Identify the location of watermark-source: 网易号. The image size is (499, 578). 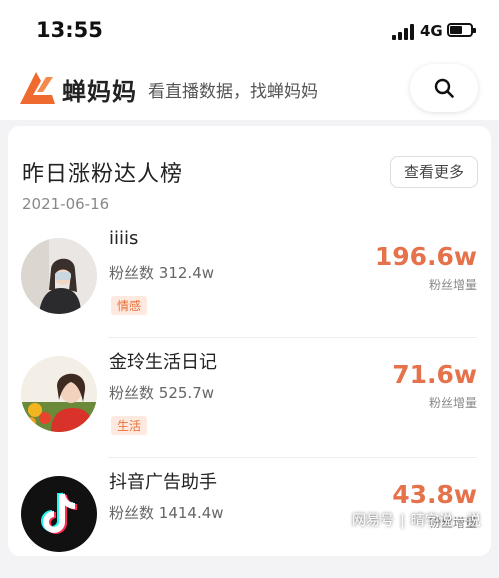
(373, 521).